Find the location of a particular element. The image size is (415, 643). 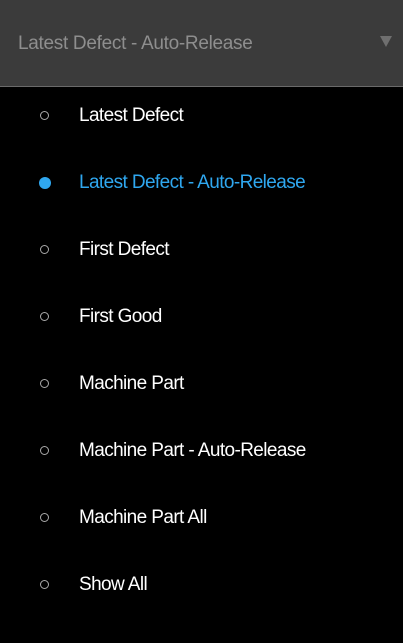

dropdown-selected-value: Latest Defect - Auto-Release is located at coordinates (135, 43).